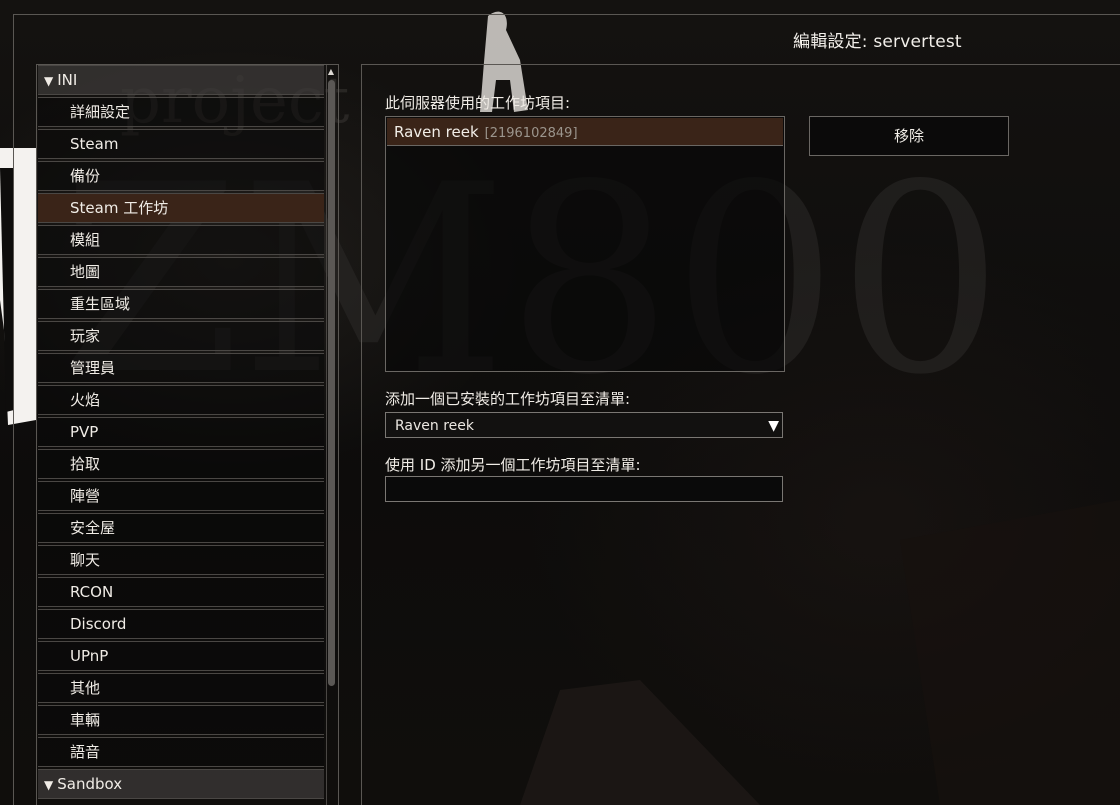  What do you see at coordinates (531, 133) in the screenshot?
I see `workshop-item-id: [2196102849]` at bounding box center [531, 133].